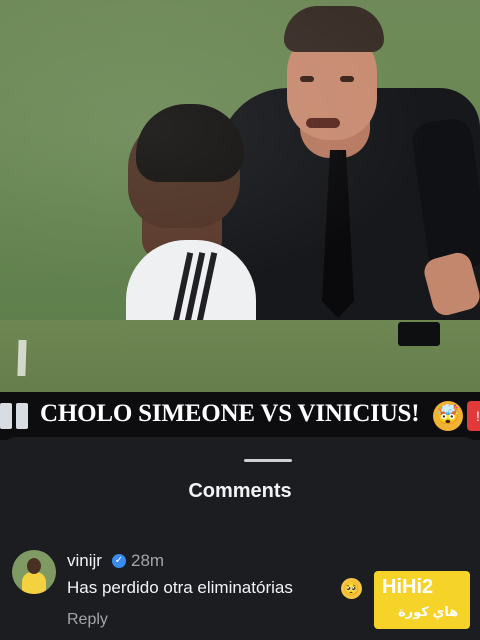 This screenshot has width=480, height=640. Describe the element at coordinates (332, 84) in the screenshot. I see `coach-face` at that location.